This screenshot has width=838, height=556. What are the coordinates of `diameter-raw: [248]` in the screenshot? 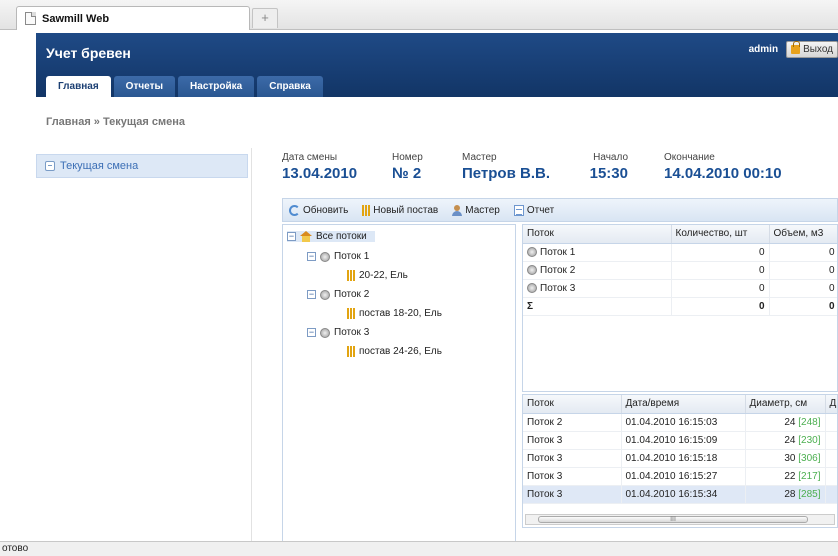 It's located at (809, 422).